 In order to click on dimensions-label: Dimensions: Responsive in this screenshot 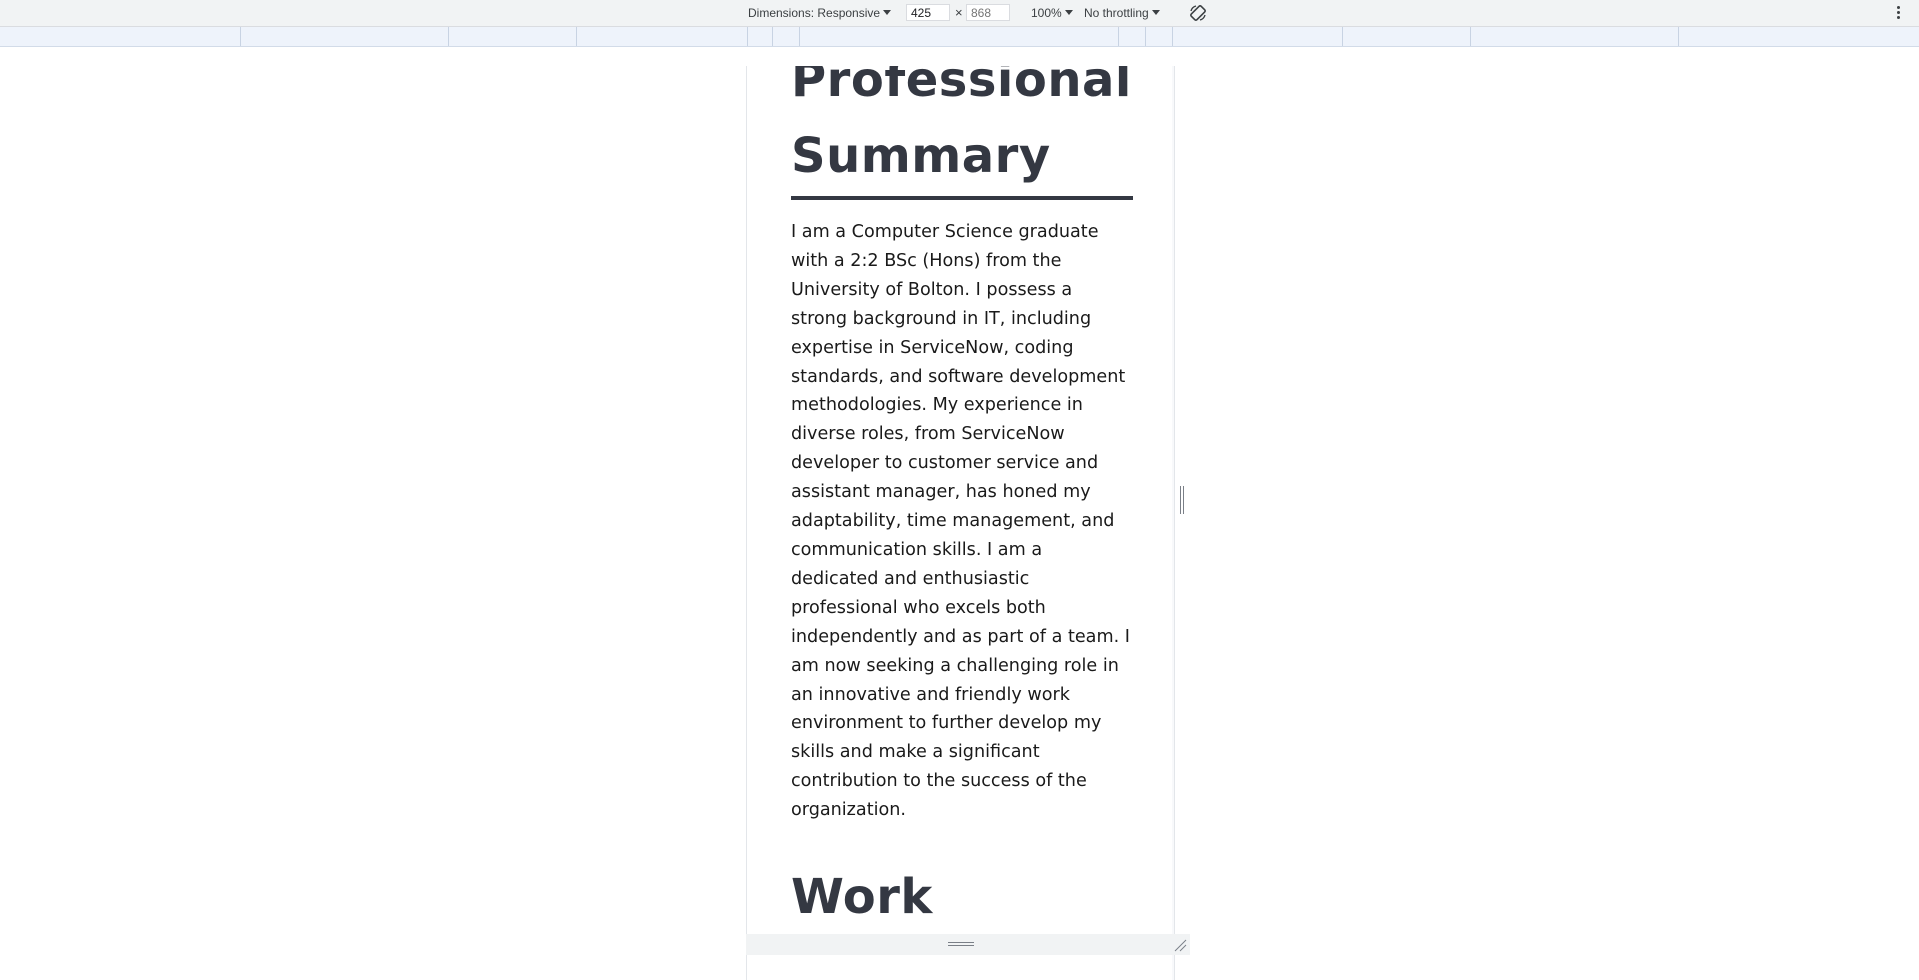, I will do `click(814, 13)`.